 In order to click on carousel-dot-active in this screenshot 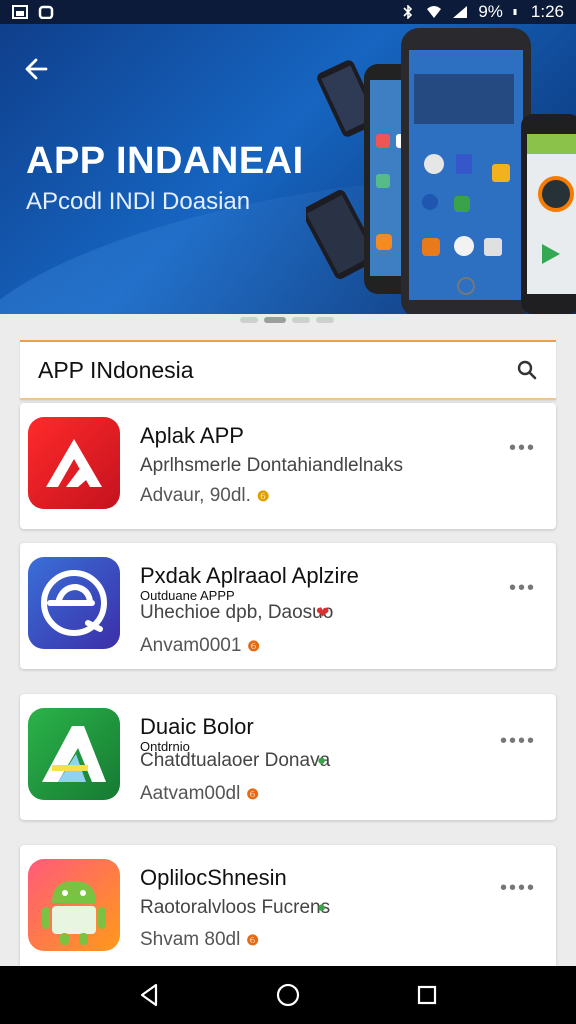, I will do `click(275, 320)`.